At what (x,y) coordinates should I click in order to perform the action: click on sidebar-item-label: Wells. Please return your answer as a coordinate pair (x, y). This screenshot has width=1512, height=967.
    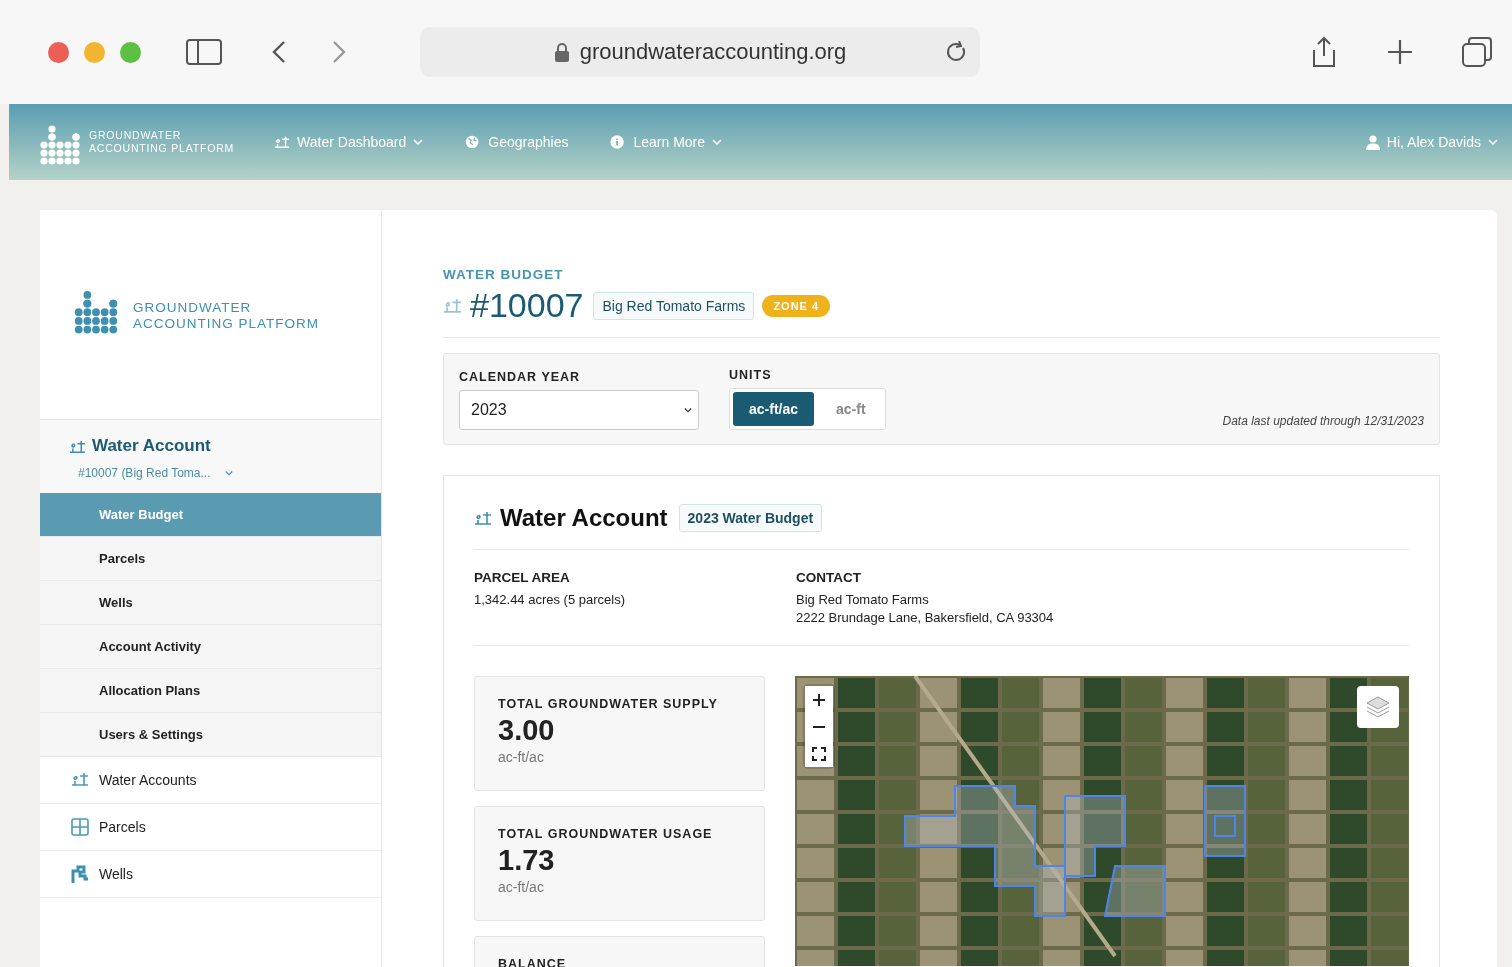
    Looking at the image, I should click on (116, 874).